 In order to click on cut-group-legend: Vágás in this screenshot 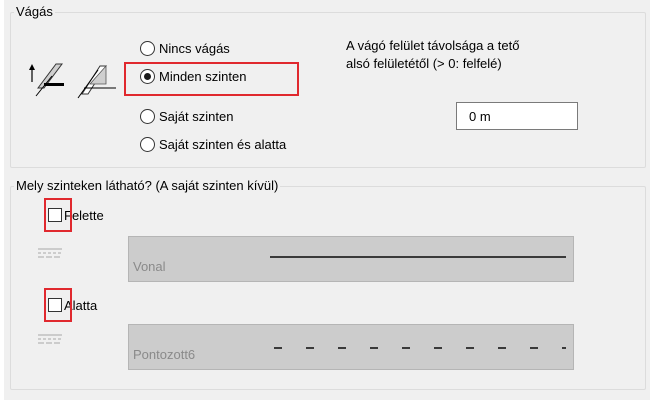, I will do `click(34, 12)`.